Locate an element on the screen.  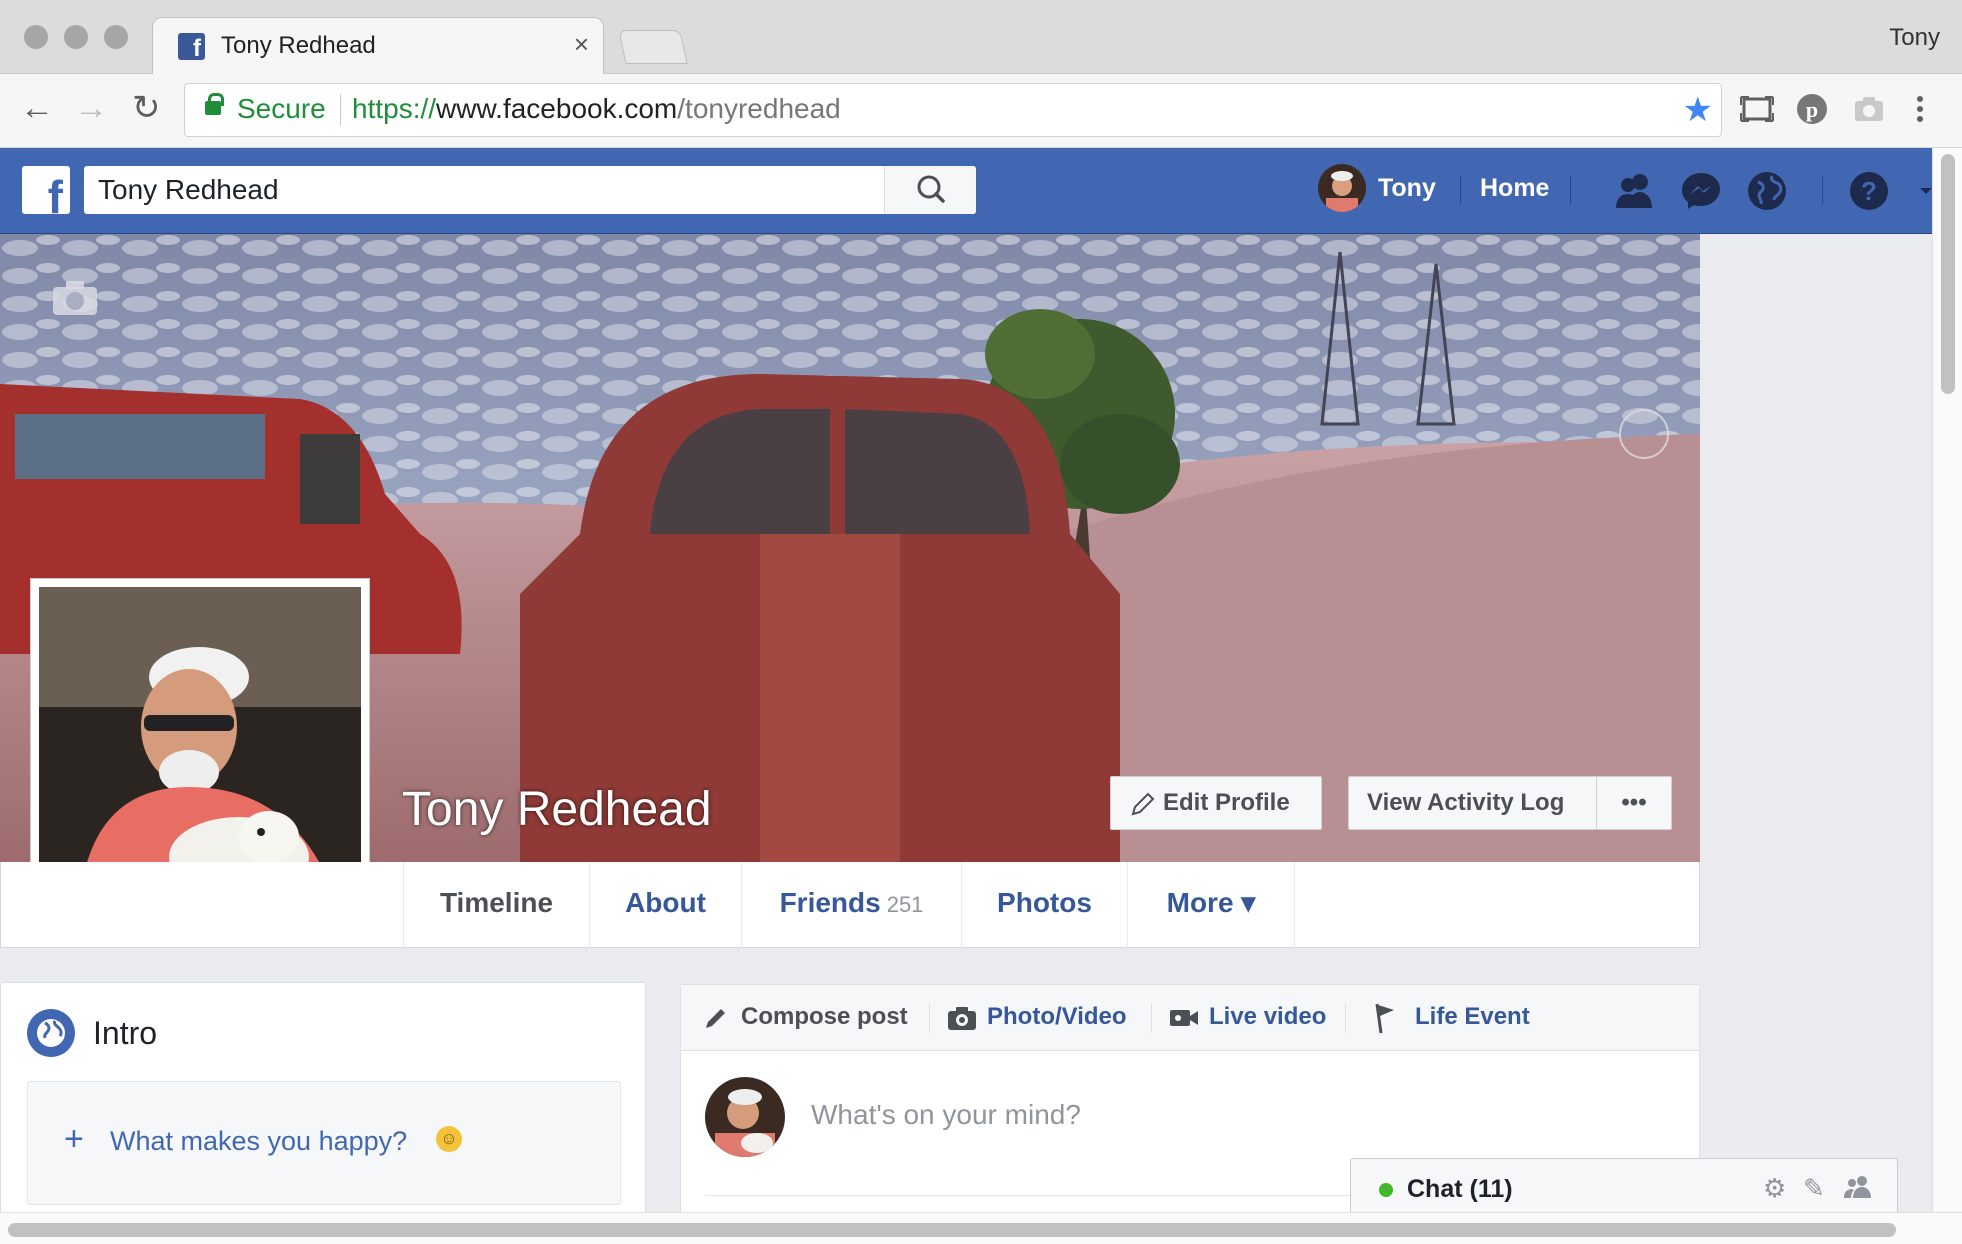
pinterest-icon: p is located at coordinates (1812, 109).